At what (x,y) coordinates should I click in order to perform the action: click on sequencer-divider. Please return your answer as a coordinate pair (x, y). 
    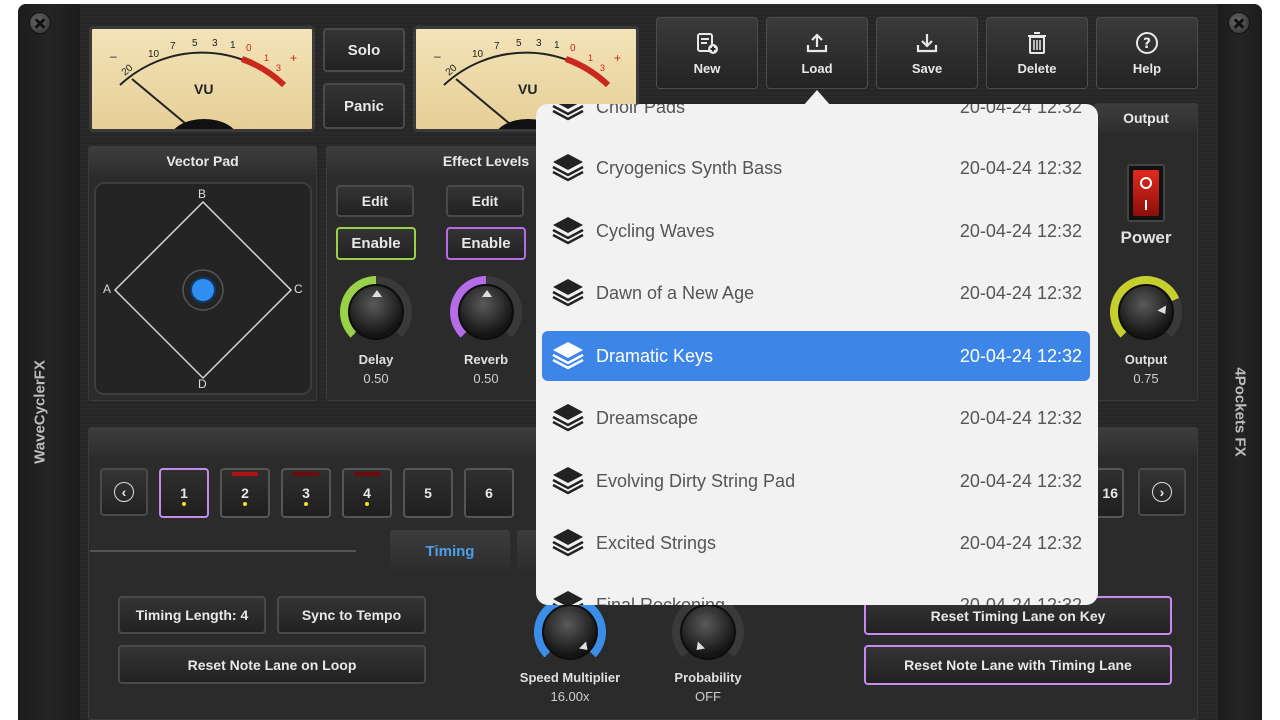
    Looking at the image, I should click on (223, 551).